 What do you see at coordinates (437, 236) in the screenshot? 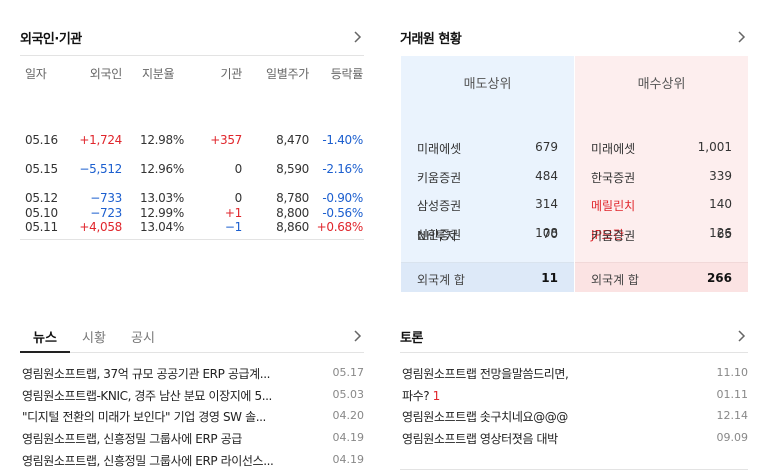
I see `broker-name: NH투자` at bounding box center [437, 236].